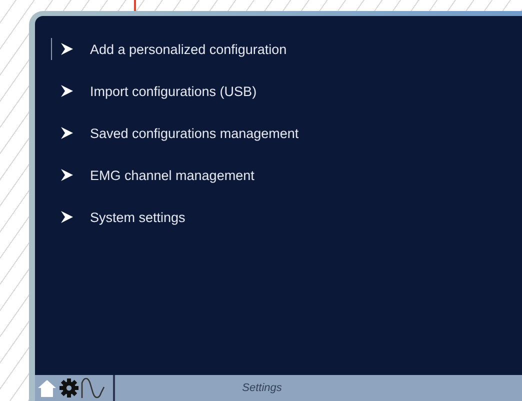 This screenshot has height=401, width=522. Describe the element at coordinates (175, 133) in the screenshot. I see `menu-item: Saved configurations management` at that location.